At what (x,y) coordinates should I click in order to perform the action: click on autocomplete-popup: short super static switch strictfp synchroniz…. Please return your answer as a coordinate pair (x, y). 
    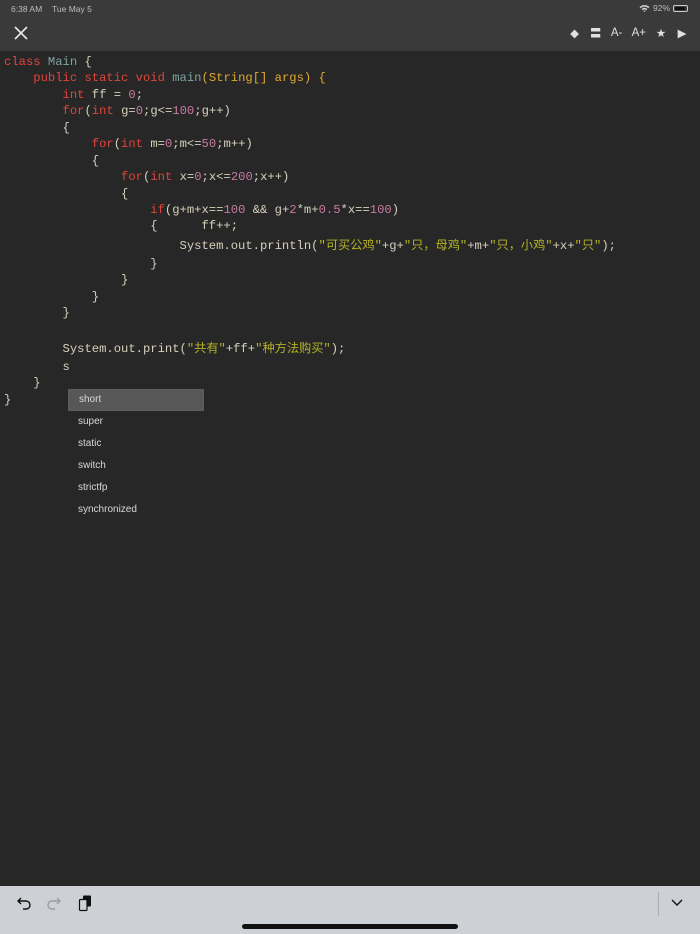
    Looking at the image, I should click on (136, 455).